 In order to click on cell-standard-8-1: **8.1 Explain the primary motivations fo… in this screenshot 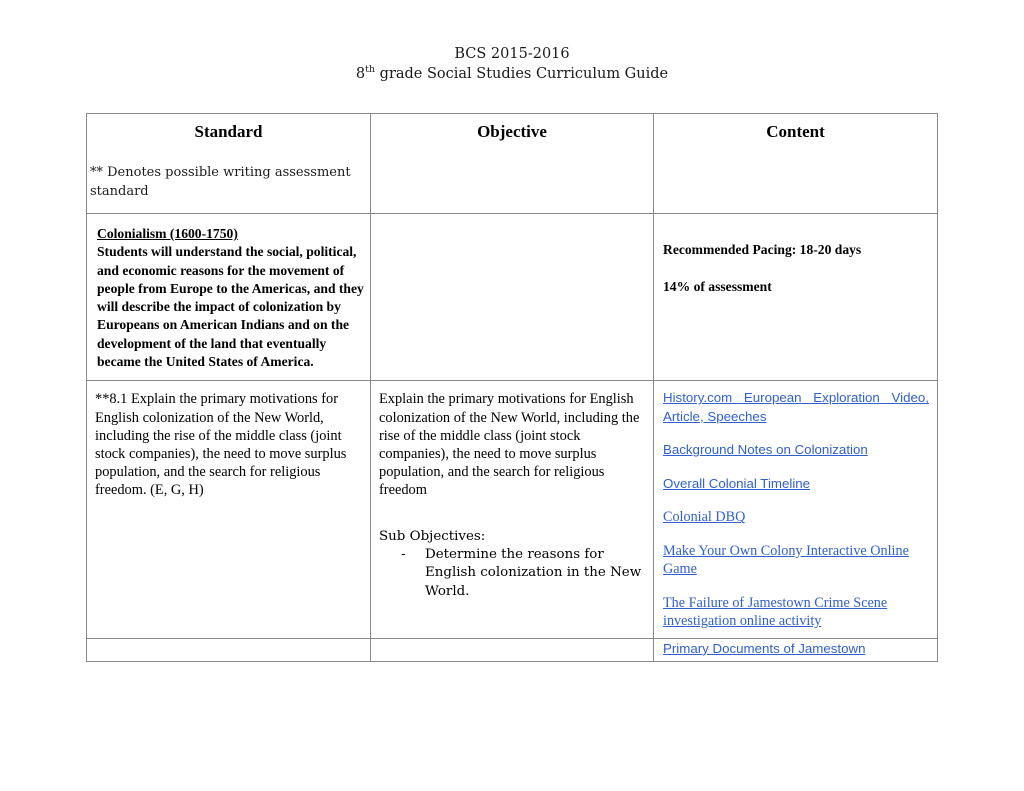, I will do `click(228, 509)`.